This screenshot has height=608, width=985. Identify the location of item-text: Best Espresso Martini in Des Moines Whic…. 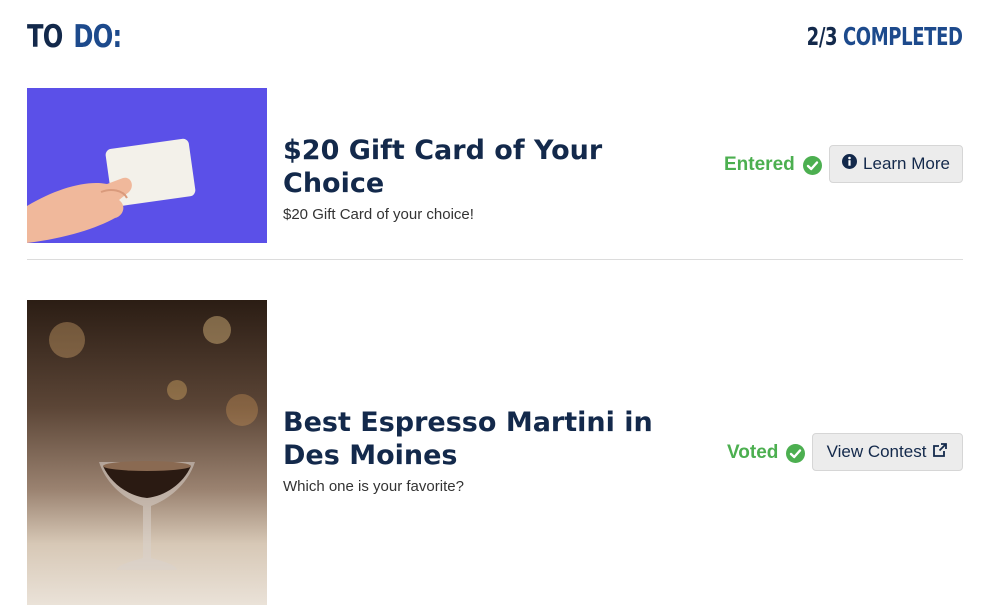
(493, 450).